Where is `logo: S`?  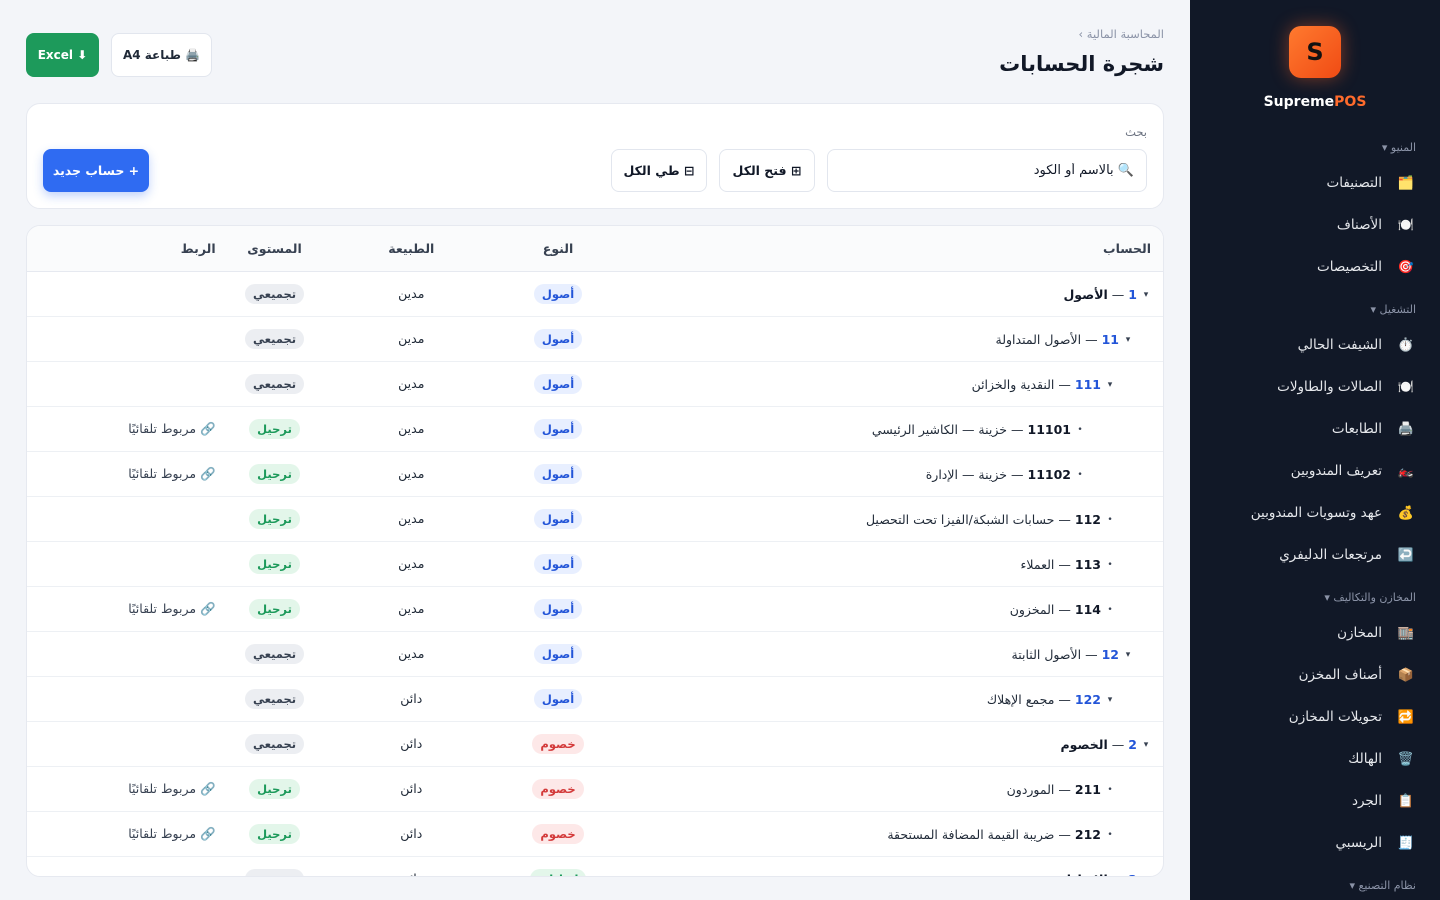 logo: S is located at coordinates (1315, 52).